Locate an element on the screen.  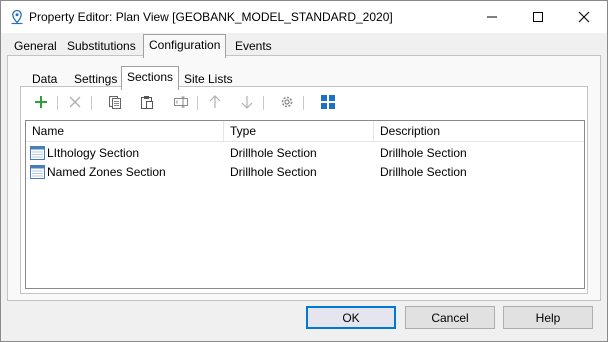
tab-sections: Sections is located at coordinates (150, 78).